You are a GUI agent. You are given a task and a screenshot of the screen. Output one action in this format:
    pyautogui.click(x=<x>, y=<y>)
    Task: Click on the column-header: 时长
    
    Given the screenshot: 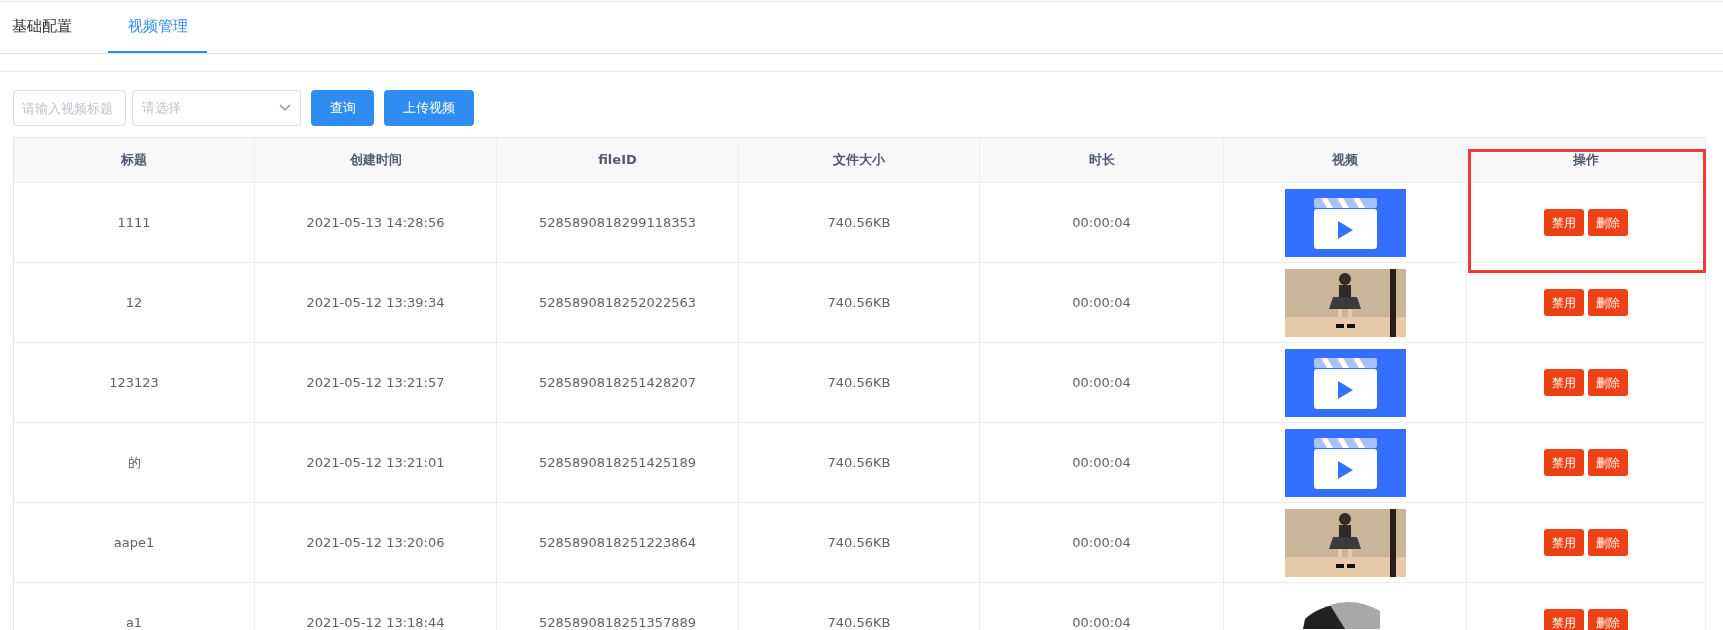 What is the action you would take?
    pyautogui.click(x=1101, y=160)
    